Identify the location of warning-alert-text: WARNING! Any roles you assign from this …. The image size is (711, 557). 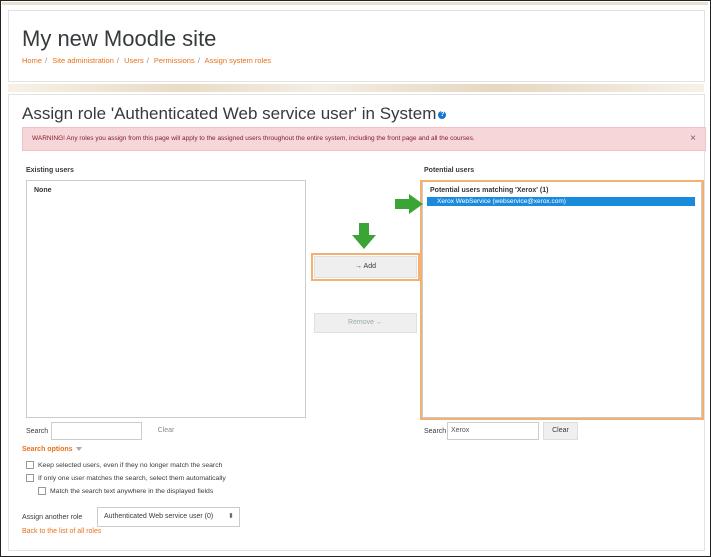
(253, 138).